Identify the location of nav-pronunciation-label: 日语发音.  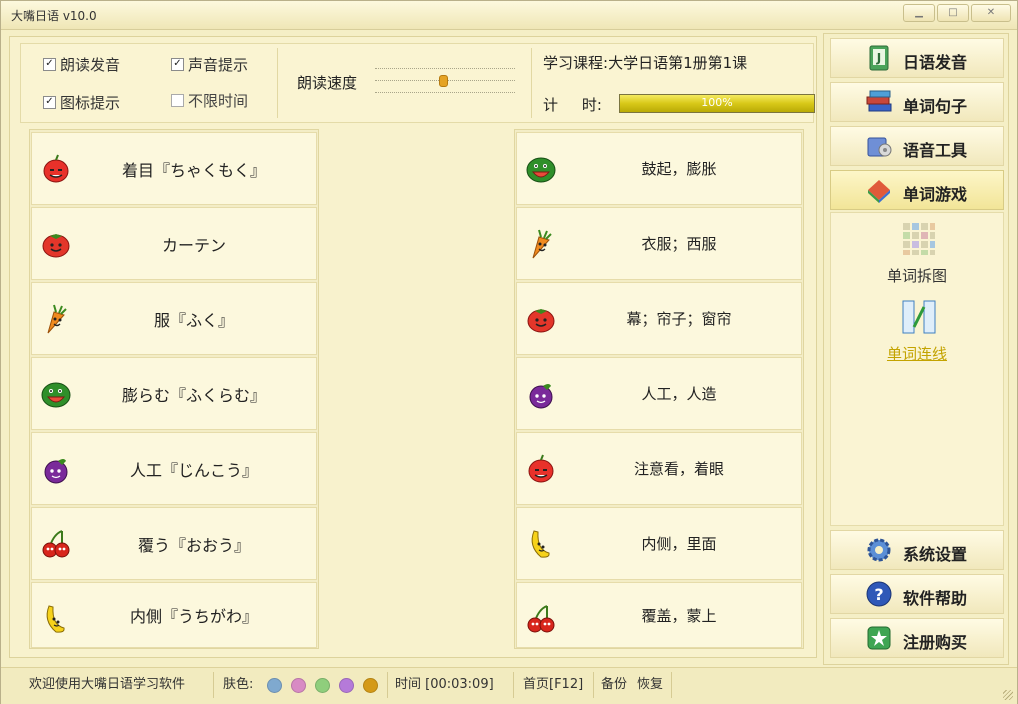
(935, 62).